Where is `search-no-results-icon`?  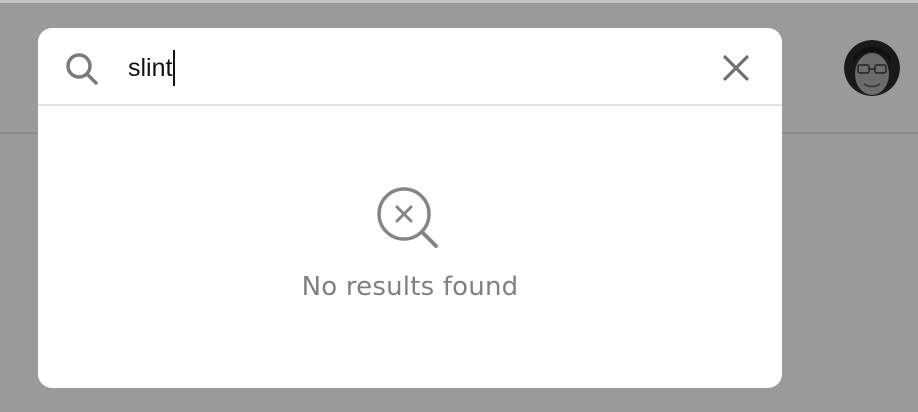 search-no-results-icon is located at coordinates (409, 219).